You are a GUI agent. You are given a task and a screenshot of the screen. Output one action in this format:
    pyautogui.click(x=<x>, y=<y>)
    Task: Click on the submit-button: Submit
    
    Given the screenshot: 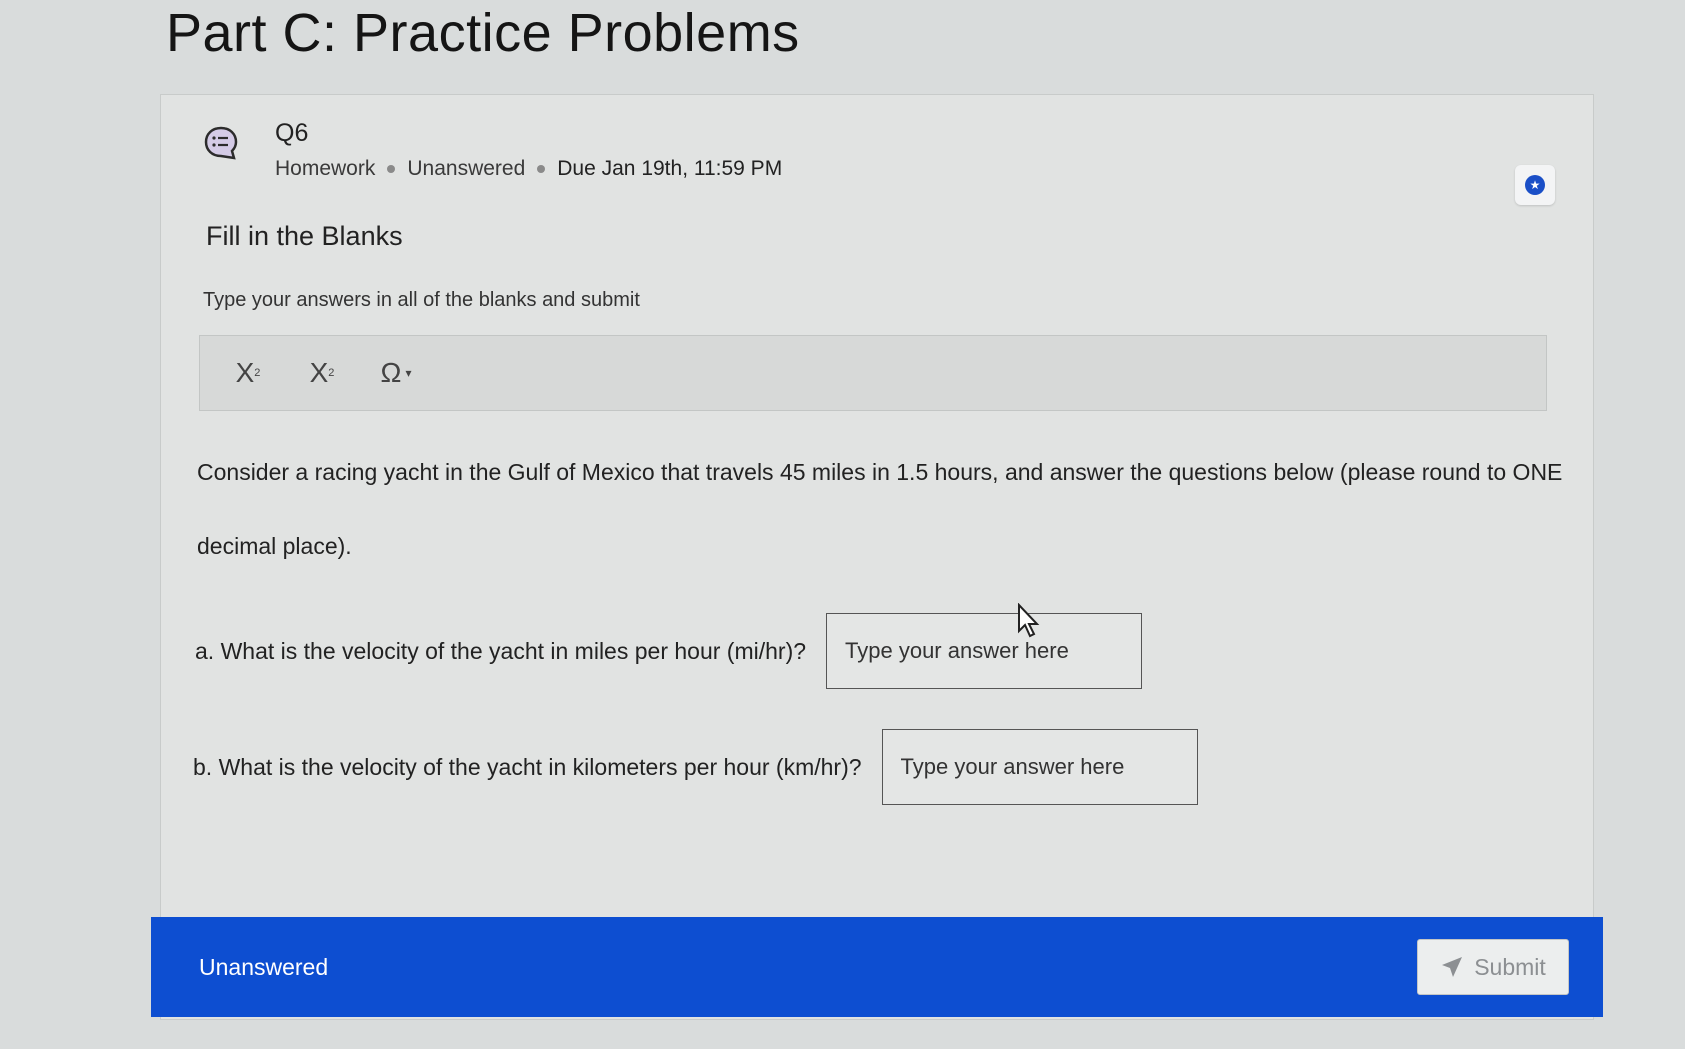 What is the action you would take?
    pyautogui.click(x=1493, y=967)
    